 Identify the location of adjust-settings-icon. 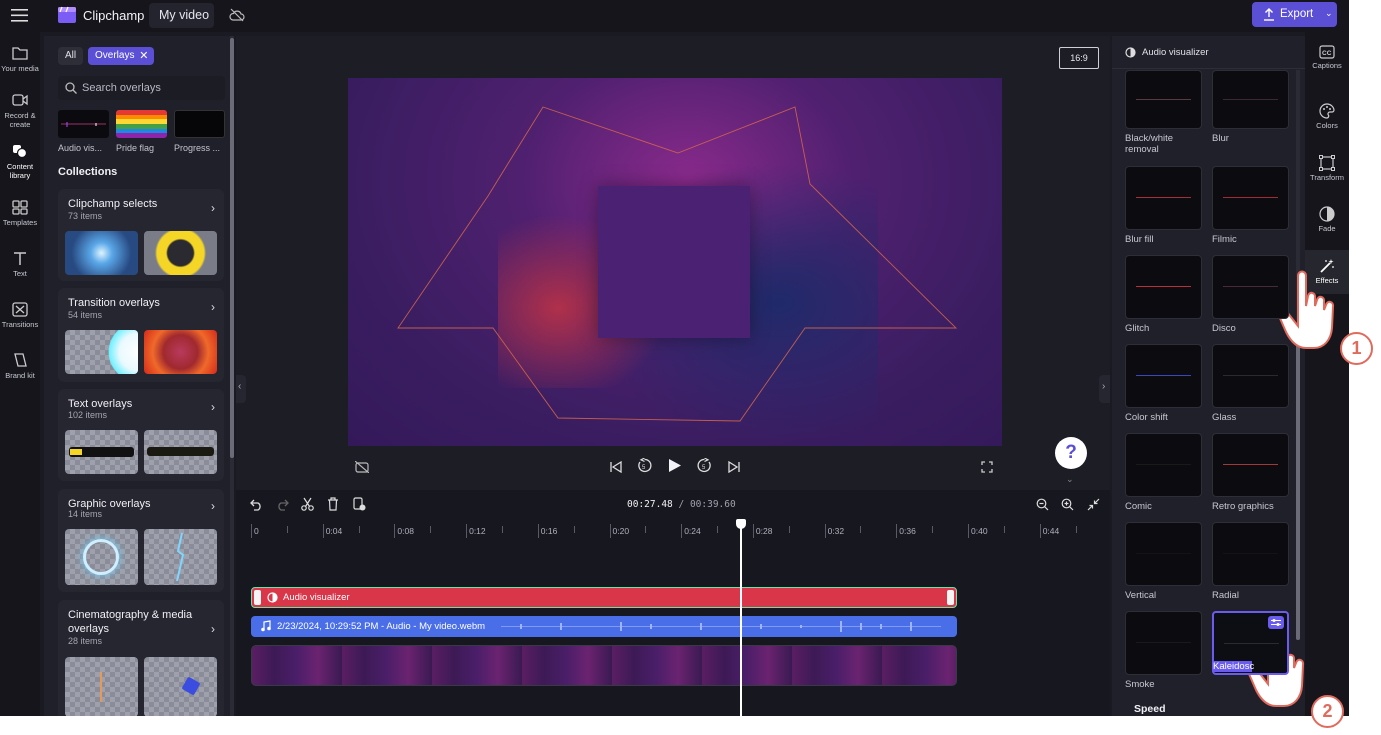
(1276, 622).